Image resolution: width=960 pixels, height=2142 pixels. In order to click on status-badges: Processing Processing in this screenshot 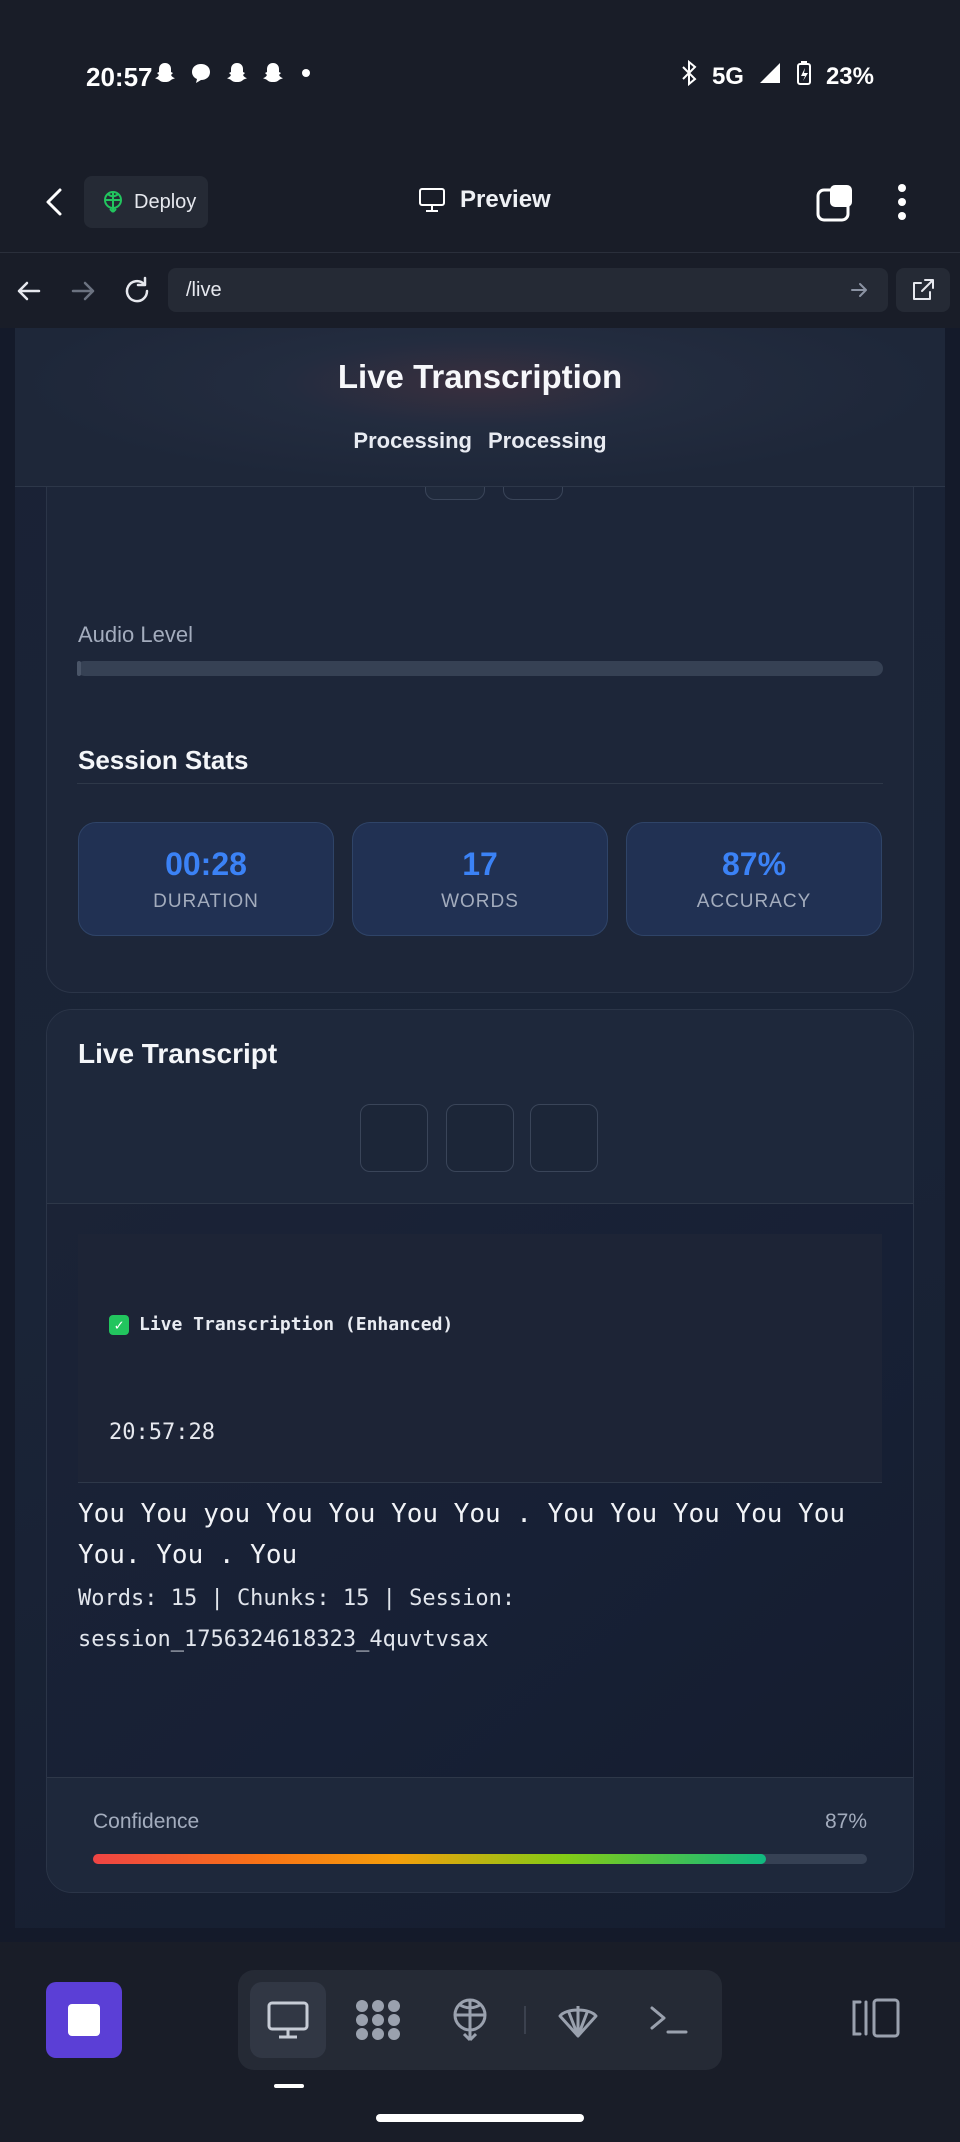, I will do `click(480, 441)`.